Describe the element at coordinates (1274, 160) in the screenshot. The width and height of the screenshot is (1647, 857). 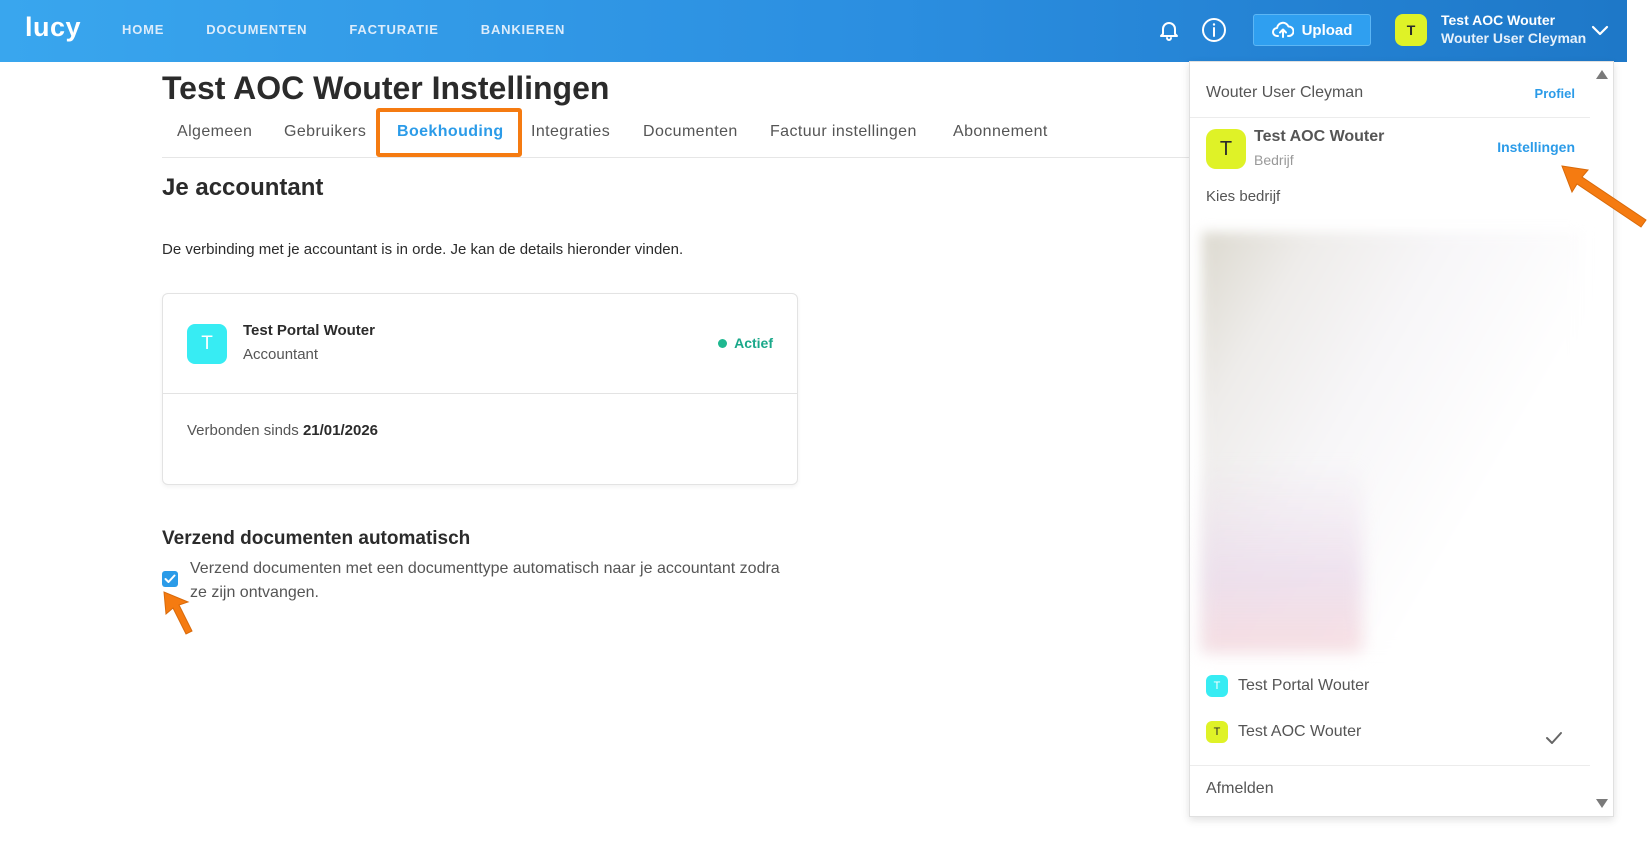
I see `dropdown-company-type: Bedrijf` at that location.